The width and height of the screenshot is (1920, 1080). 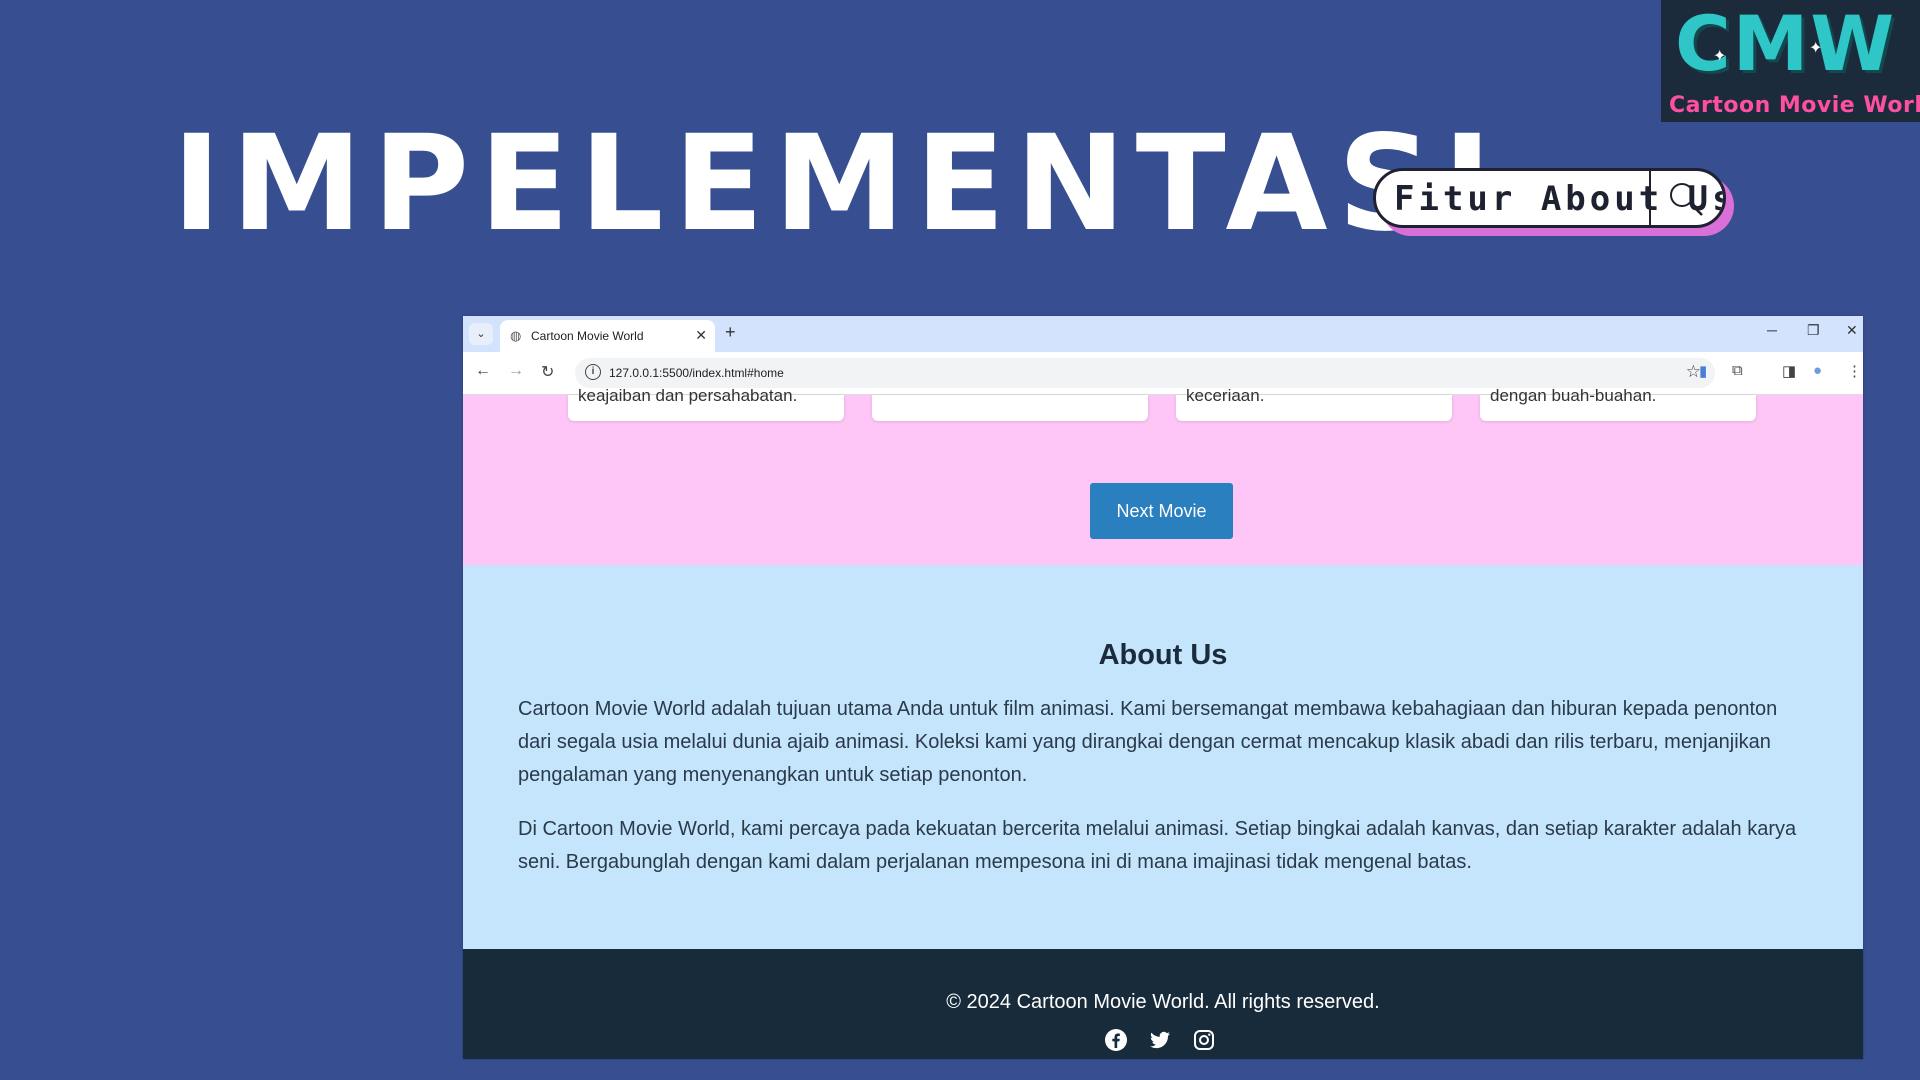 What do you see at coordinates (1010, 408) in the screenshot?
I see `movie-card` at bounding box center [1010, 408].